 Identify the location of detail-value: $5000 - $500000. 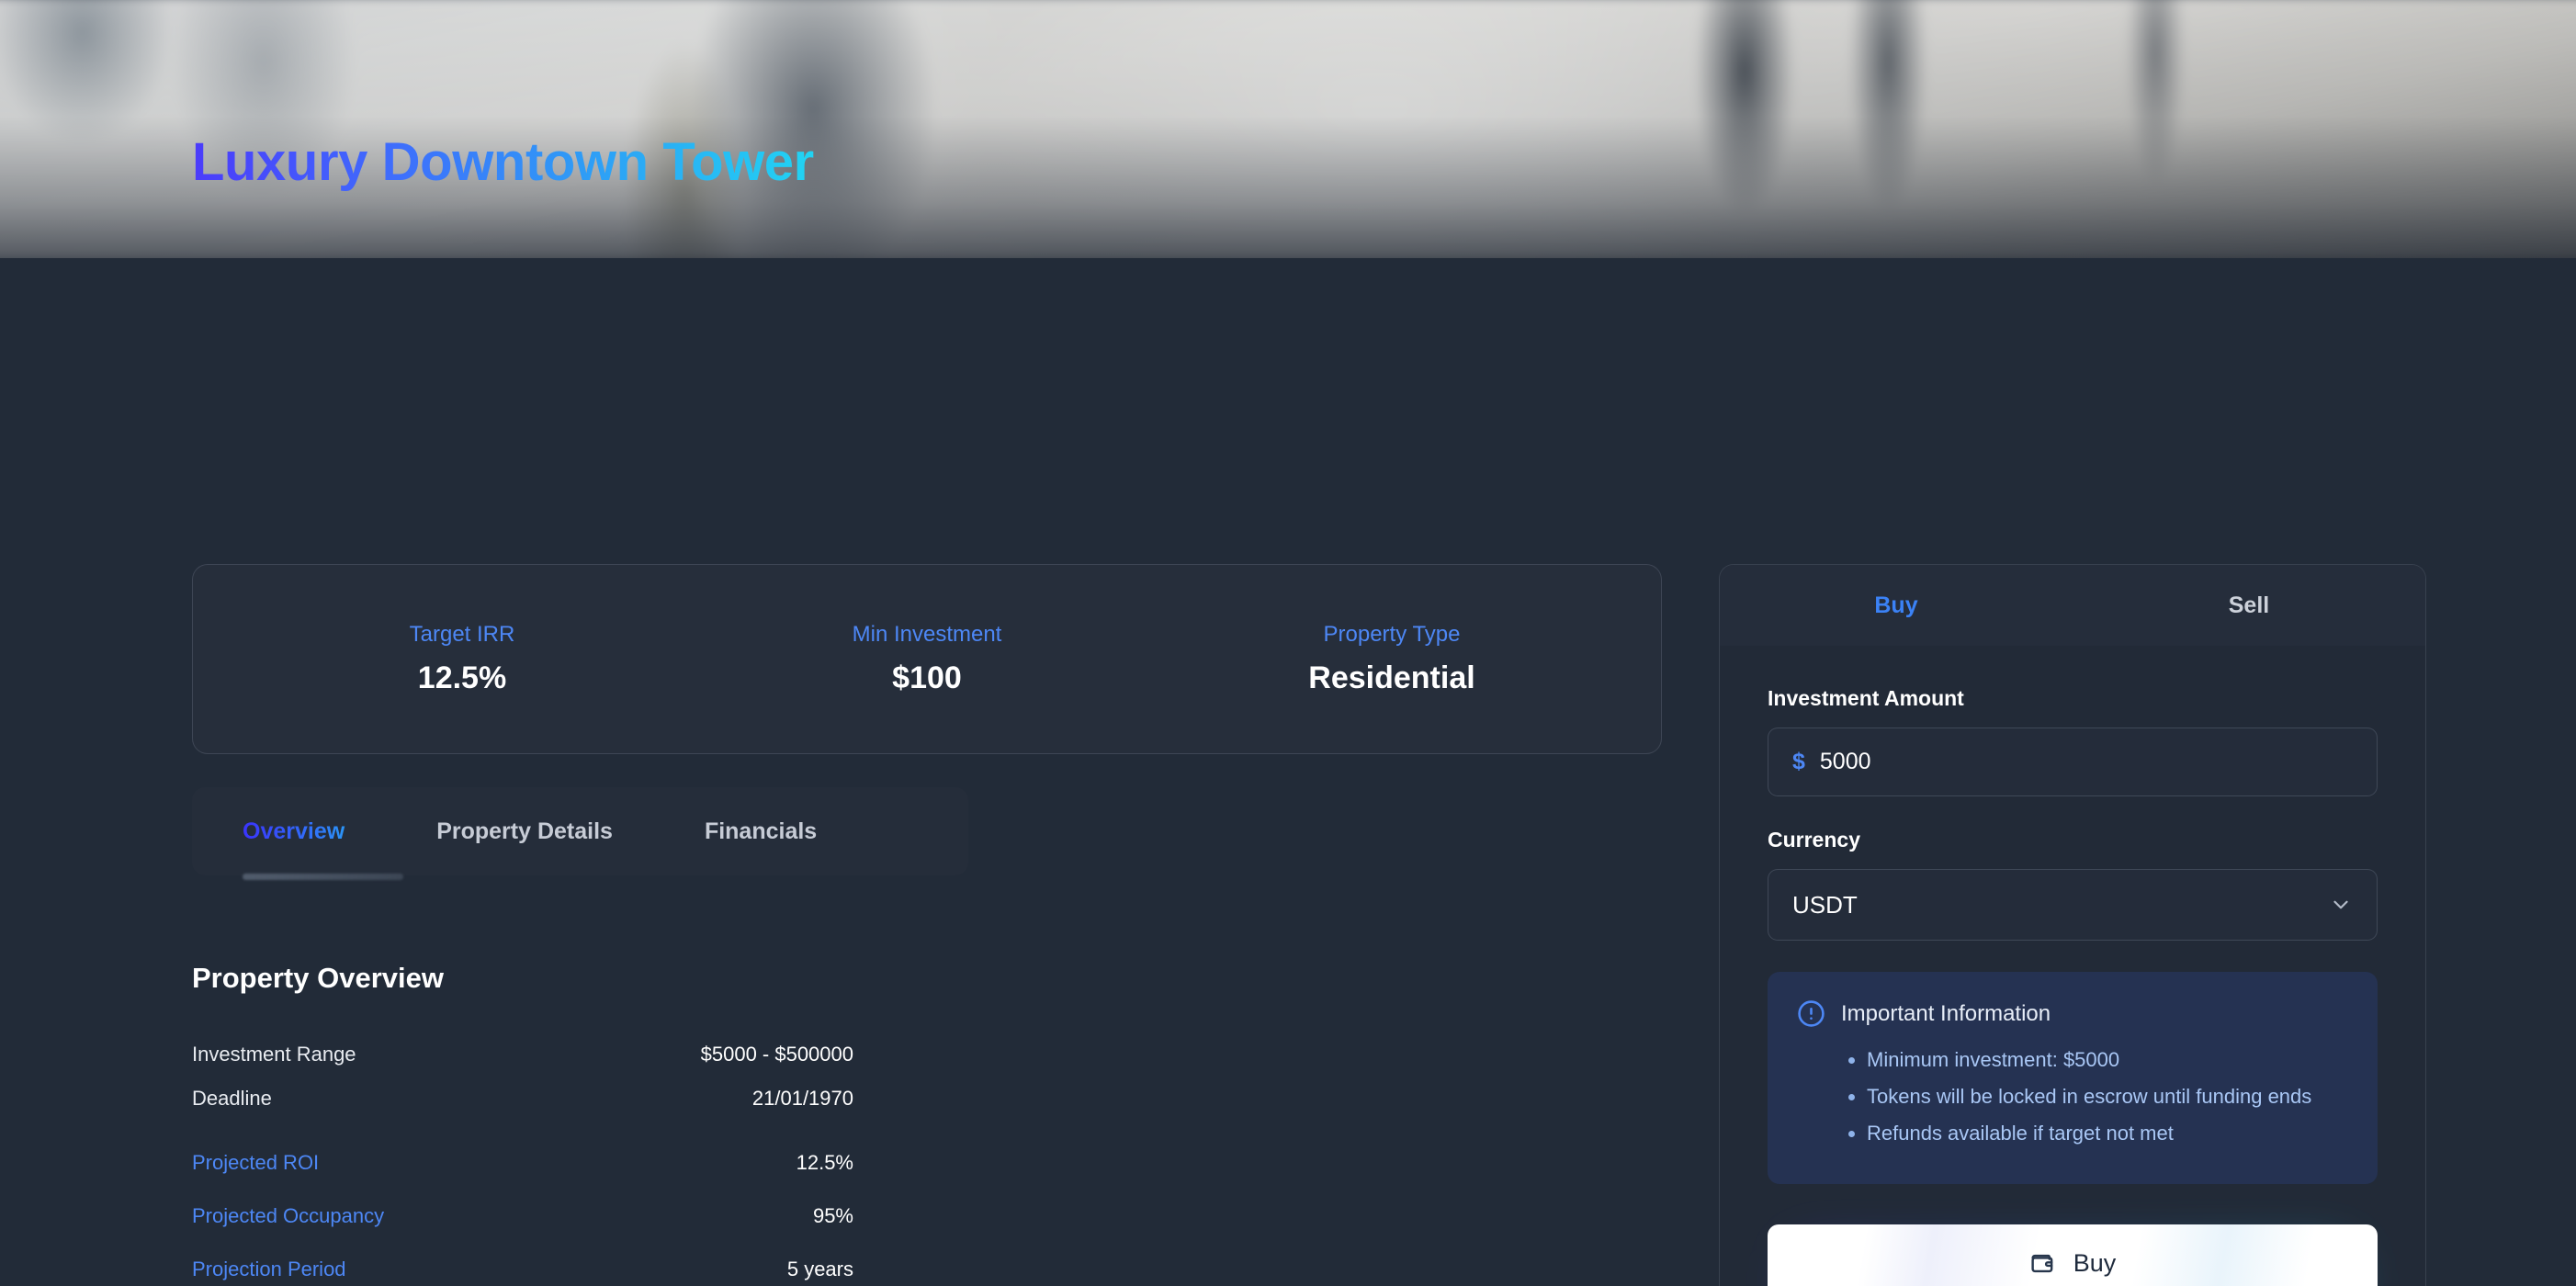
(776, 1054).